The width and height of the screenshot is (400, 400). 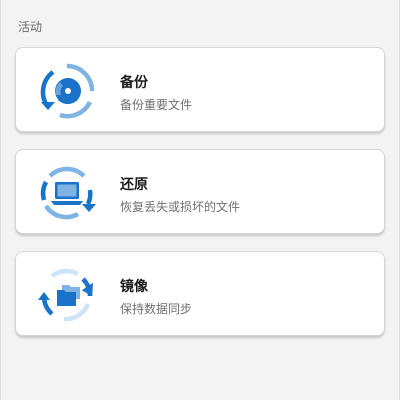 What do you see at coordinates (134, 287) in the screenshot?
I see `card-title: 镜像` at bounding box center [134, 287].